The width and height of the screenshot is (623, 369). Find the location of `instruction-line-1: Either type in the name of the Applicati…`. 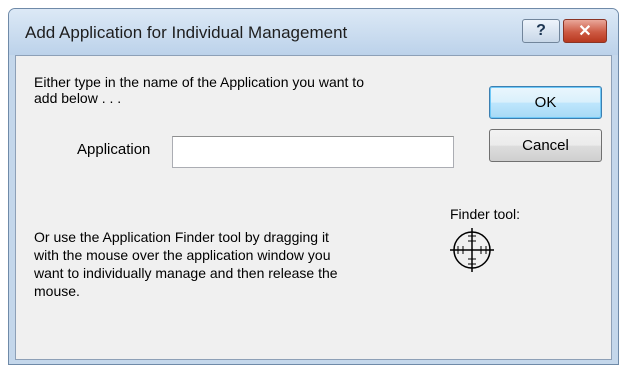

instruction-line-1: Either type in the name of the Applicati… is located at coordinates (199, 82).